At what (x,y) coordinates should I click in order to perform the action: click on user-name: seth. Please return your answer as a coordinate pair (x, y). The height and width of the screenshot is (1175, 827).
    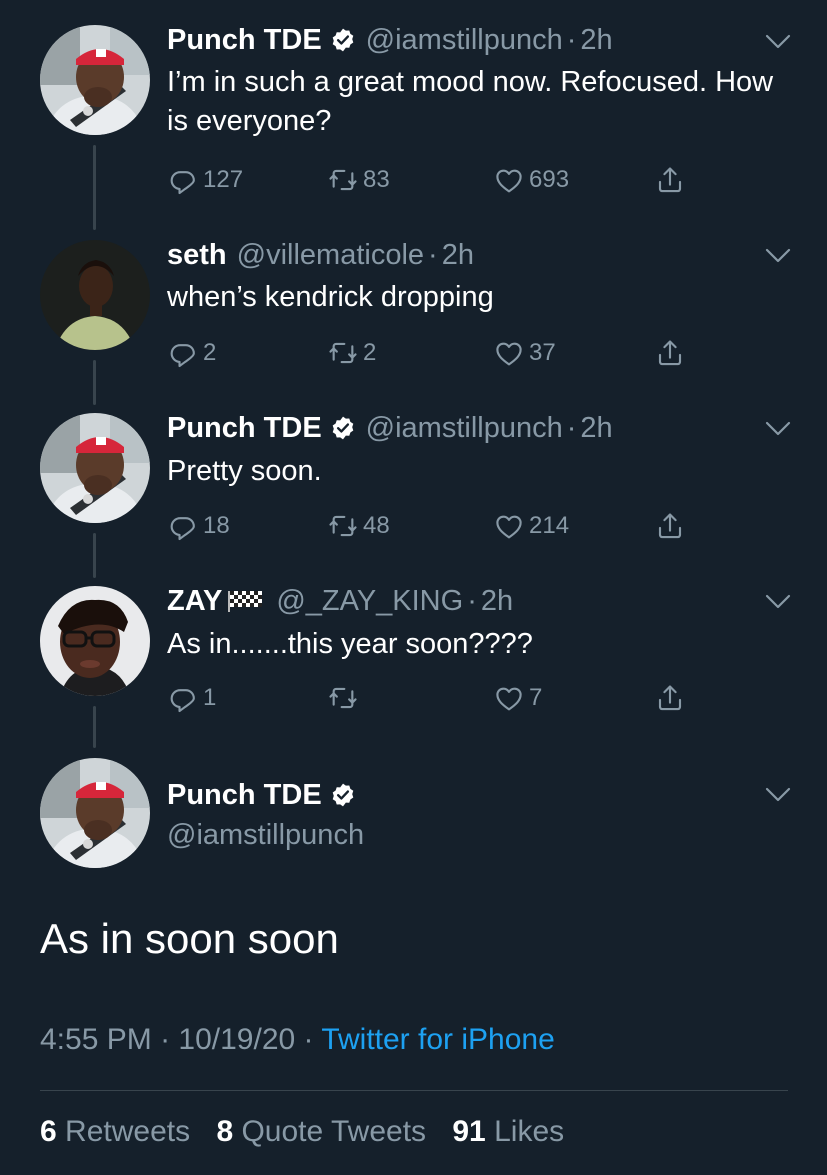
    Looking at the image, I should click on (197, 255).